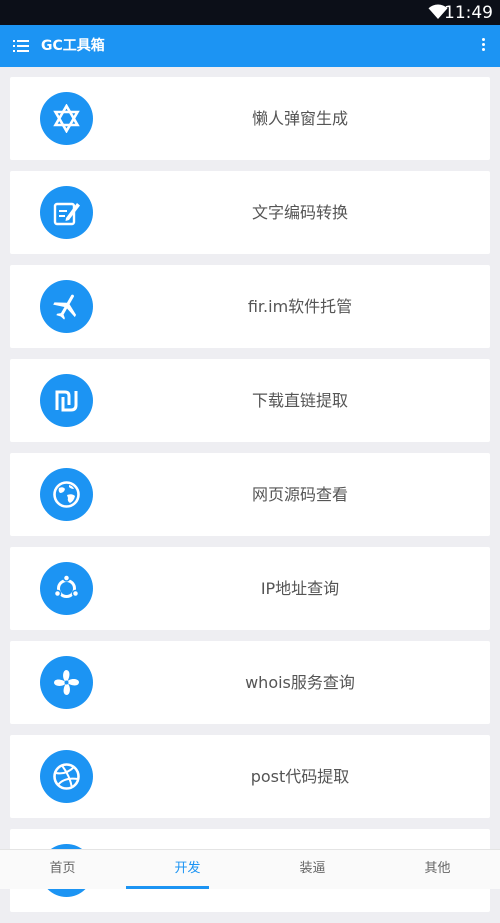 The image size is (500, 923). I want to click on tool-label: post代码提取, so click(300, 776).